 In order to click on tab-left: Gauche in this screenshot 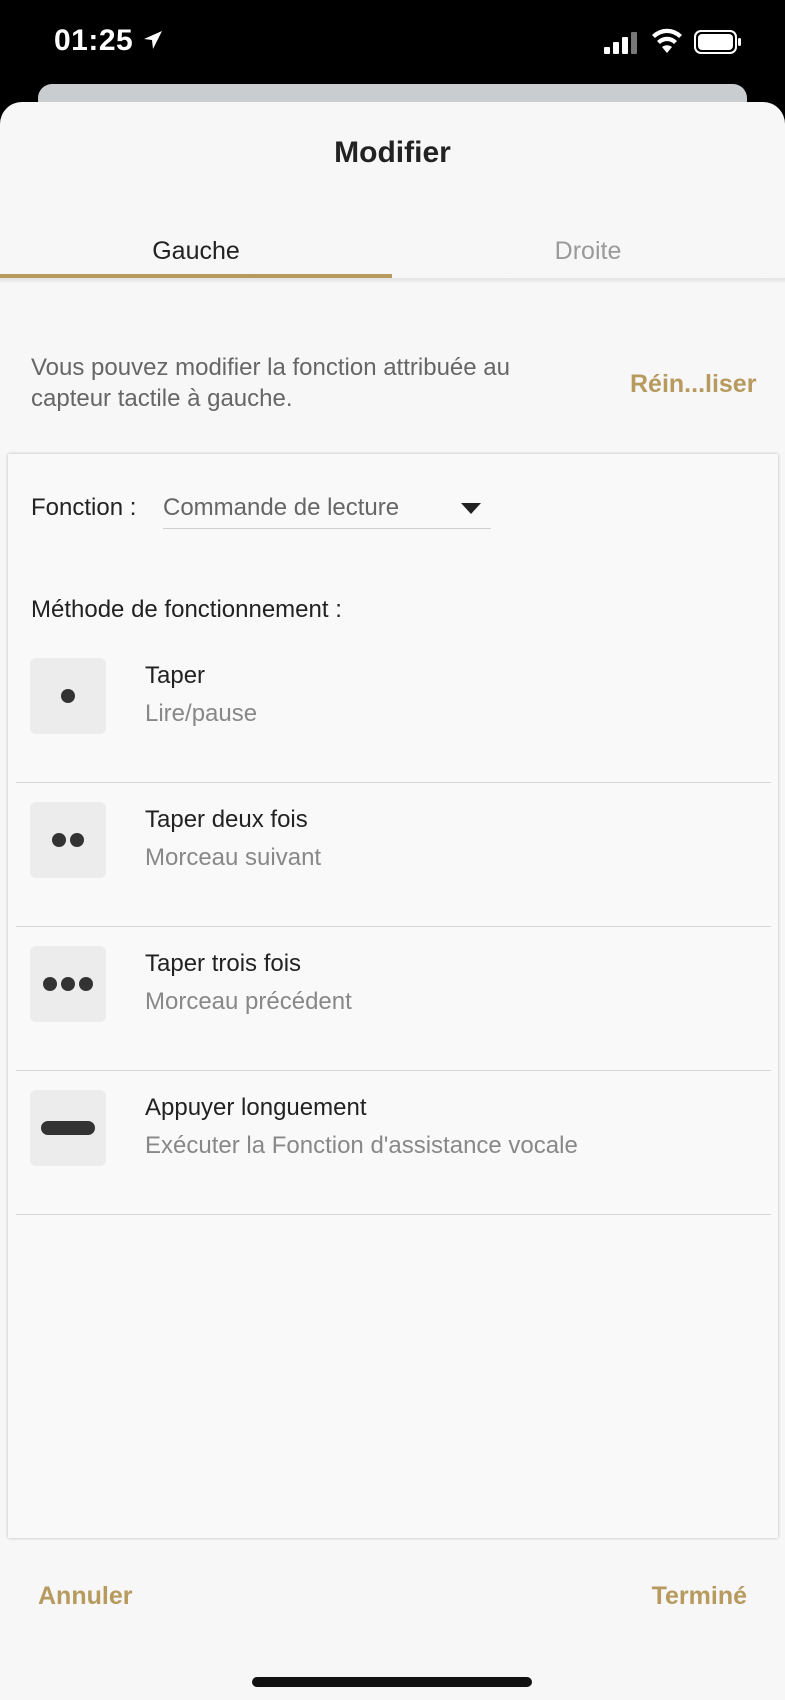, I will do `click(196, 251)`.